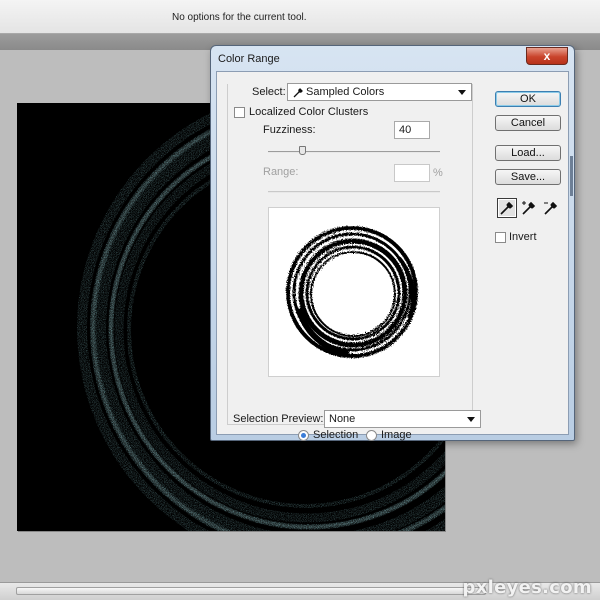  What do you see at coordinates (438, 173) in the screenshot?
I see `range-unit: %` at bounding box center [438, 173].